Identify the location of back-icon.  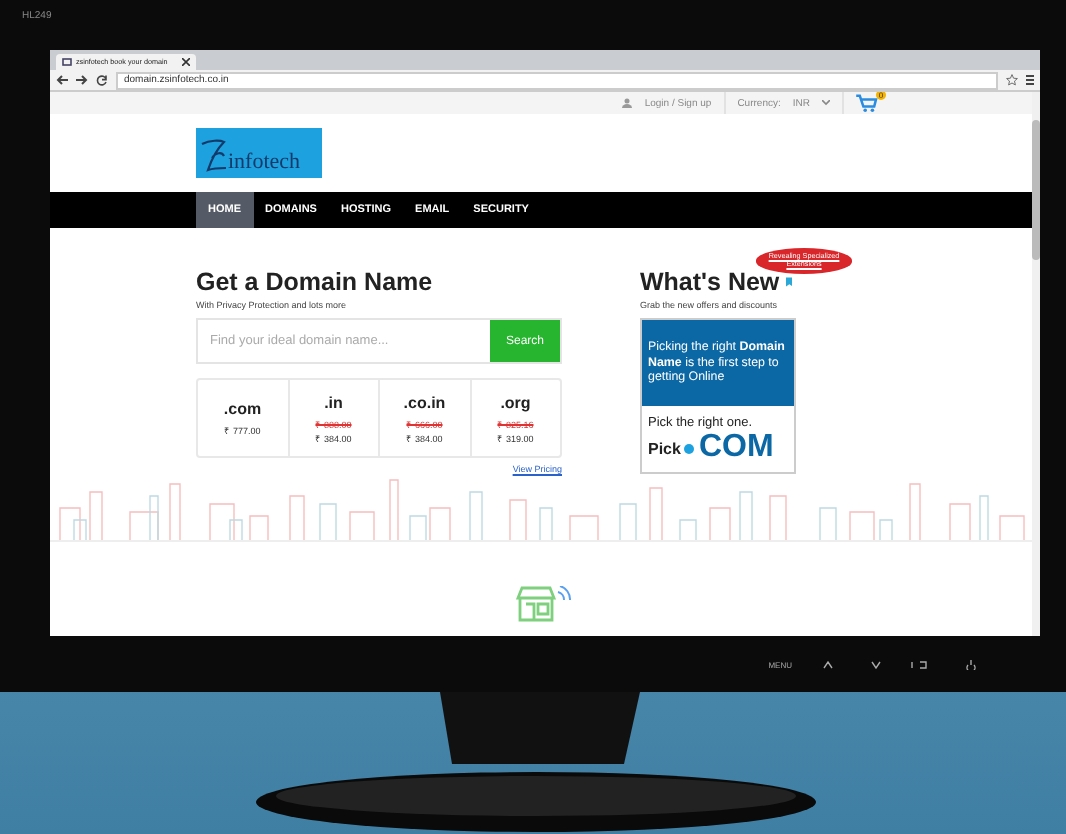
(62, 80).